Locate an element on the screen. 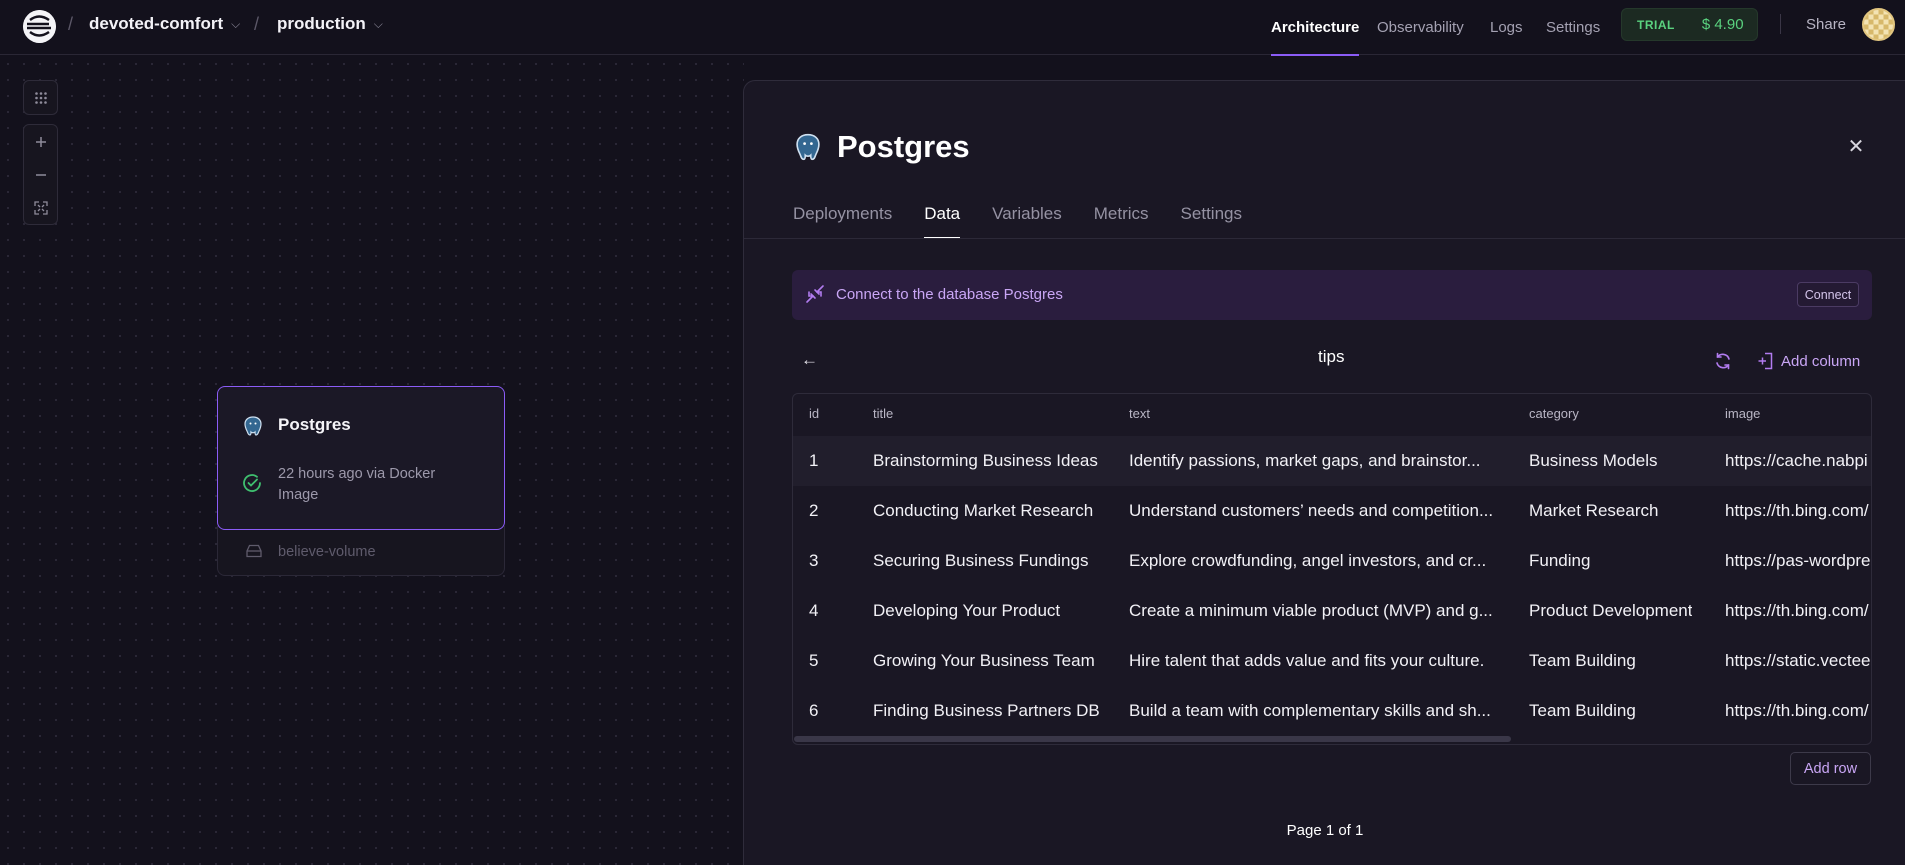  tab-data: Data is located at coordinates (942, 216).